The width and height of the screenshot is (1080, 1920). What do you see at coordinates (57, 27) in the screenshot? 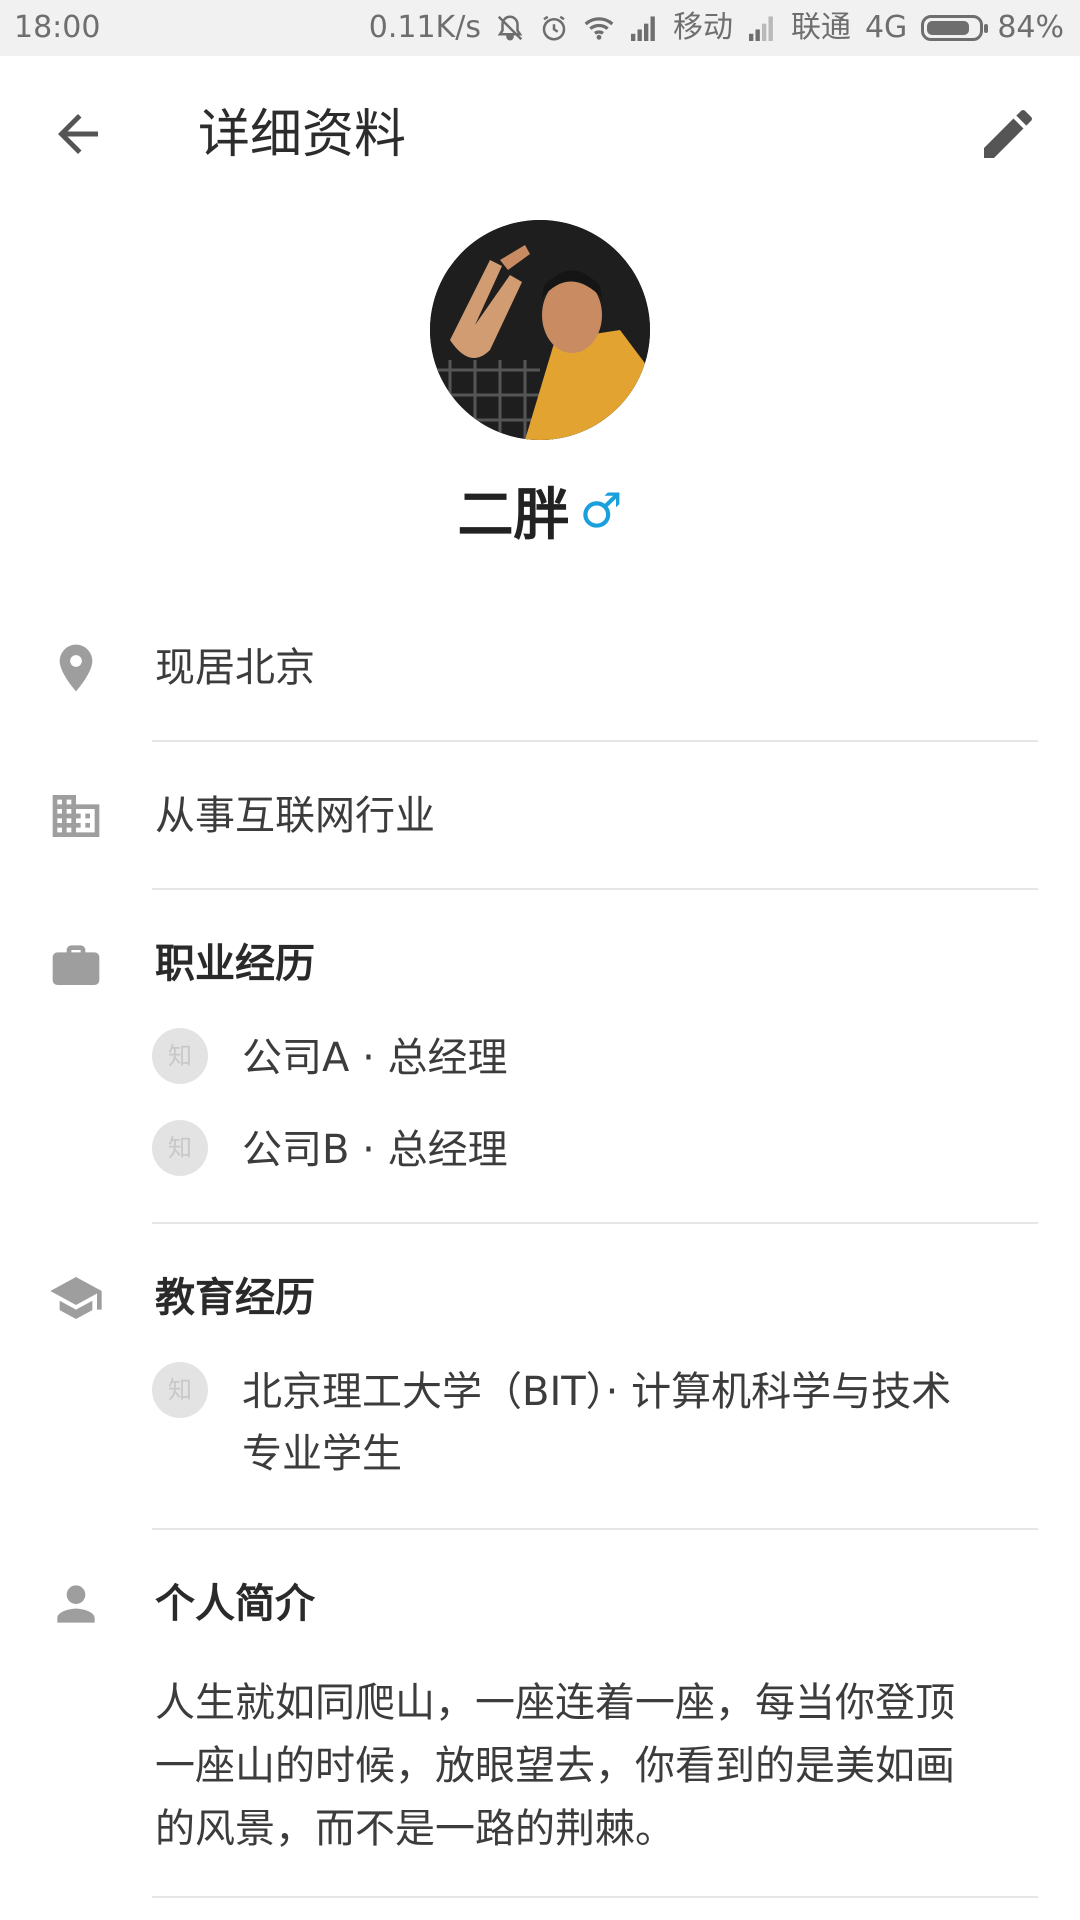
I see `status-time: 18:00` at bounding box center [57, 27].